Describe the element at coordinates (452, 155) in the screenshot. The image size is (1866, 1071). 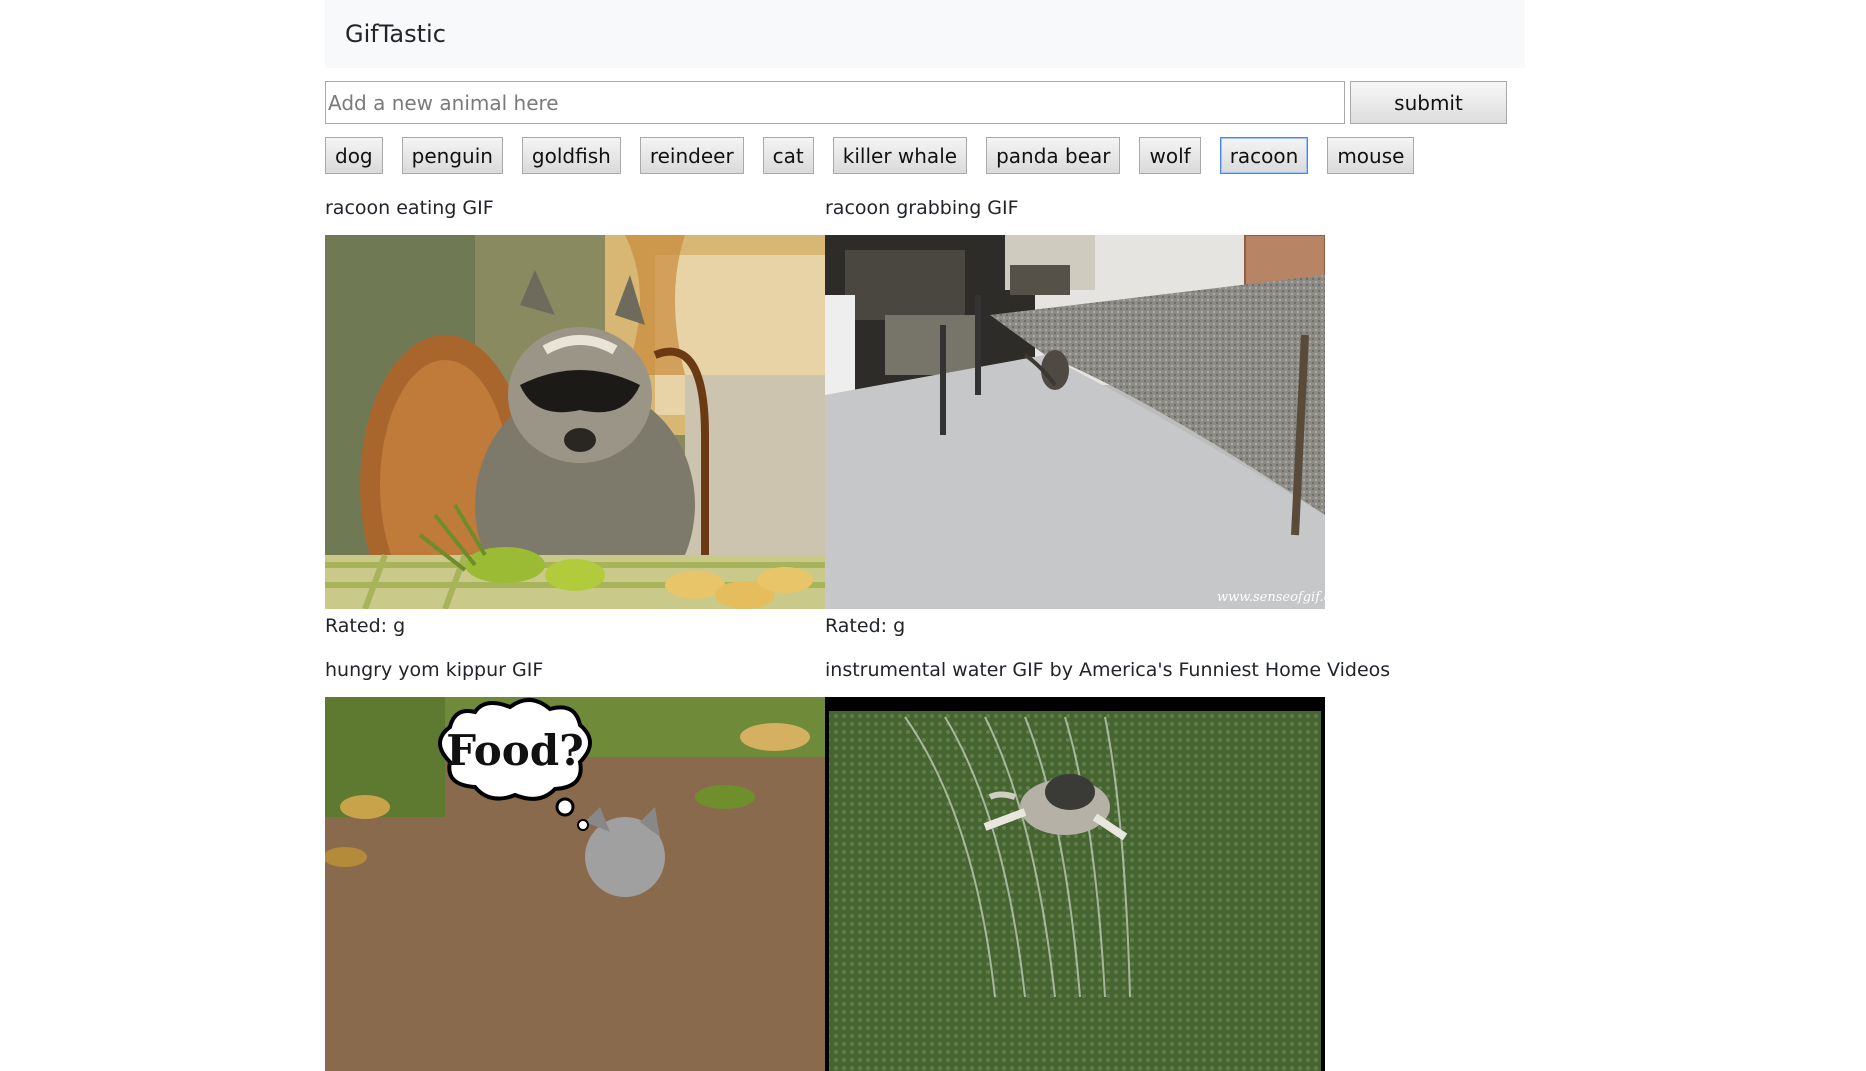
I see `animal-button-penguin: penguin` at that location.